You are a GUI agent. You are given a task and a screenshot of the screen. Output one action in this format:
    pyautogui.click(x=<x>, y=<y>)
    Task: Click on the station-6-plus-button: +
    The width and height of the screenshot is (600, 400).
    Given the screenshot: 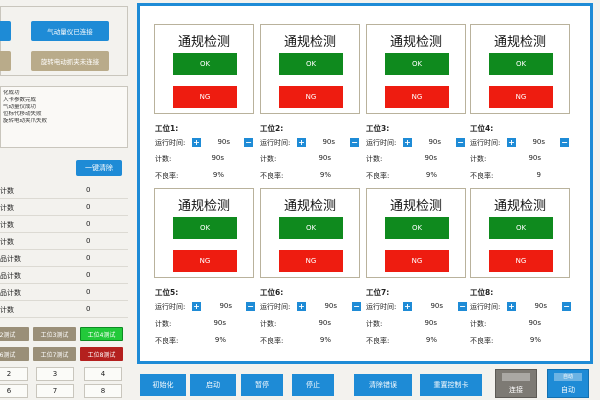 What is the action you would take?
    pyautogui.click(x=301, y=306)
    